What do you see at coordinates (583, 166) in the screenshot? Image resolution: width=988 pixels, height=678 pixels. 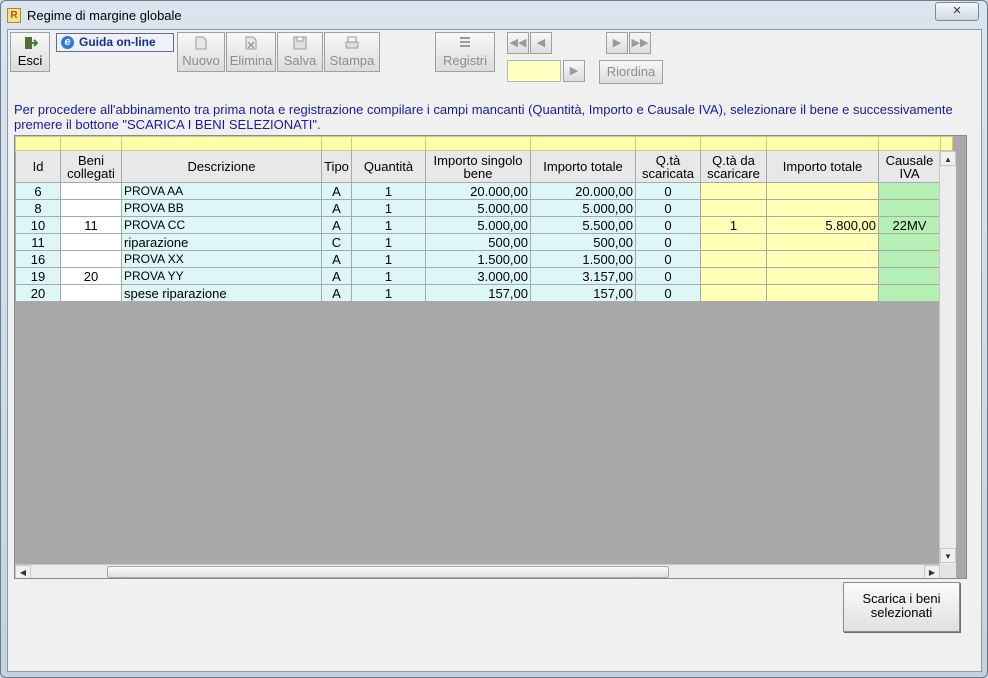 I see `col-header-importo-totale: Importo totale` at bounding box center [583, 166].